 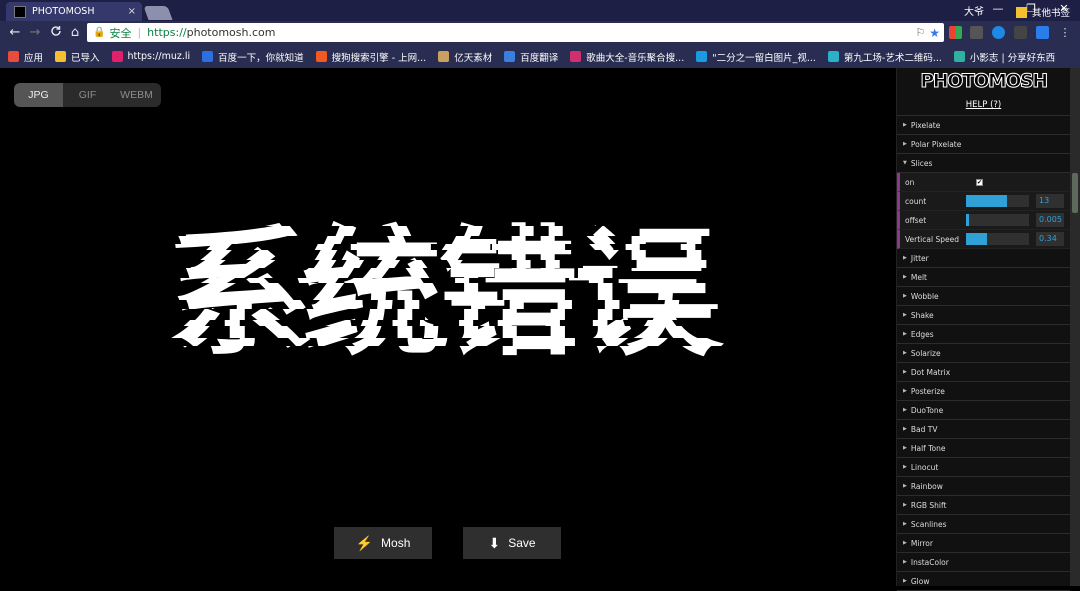 I want to click on bookmark-label: 小影志 | 分享好东西, so click(x=1012, y=58).